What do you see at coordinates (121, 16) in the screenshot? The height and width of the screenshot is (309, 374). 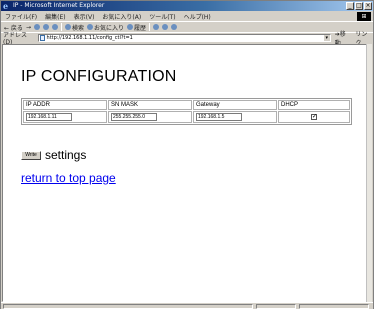 I see `menu-favorites: お気に入り(A)` at bounding box center [121, 16].